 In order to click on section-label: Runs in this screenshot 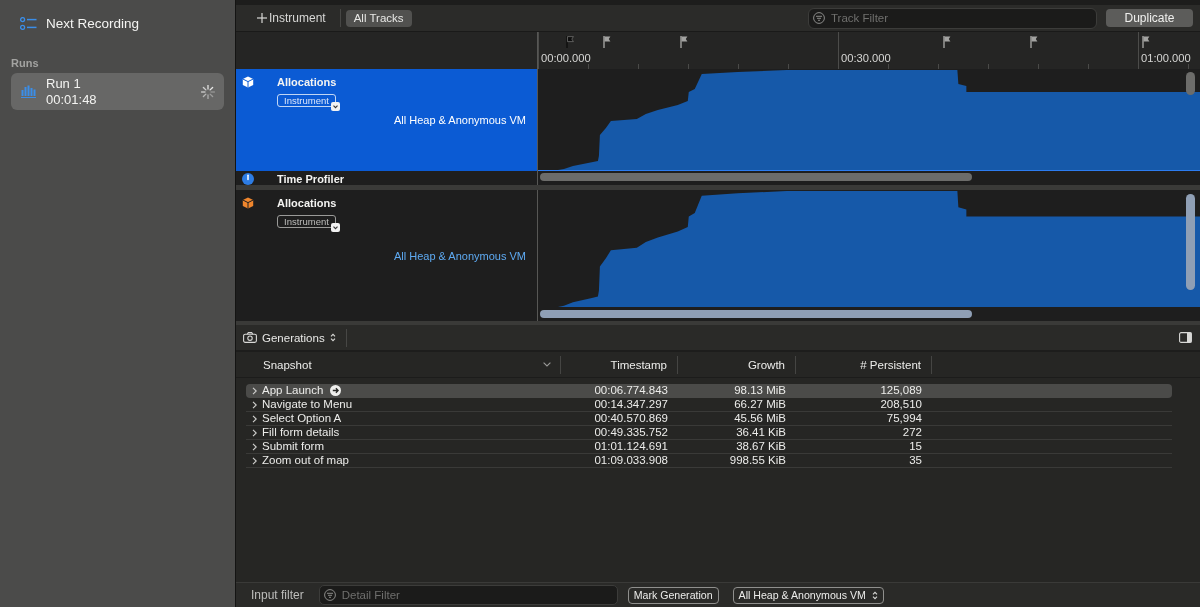, I will do `click(25, 63)`.